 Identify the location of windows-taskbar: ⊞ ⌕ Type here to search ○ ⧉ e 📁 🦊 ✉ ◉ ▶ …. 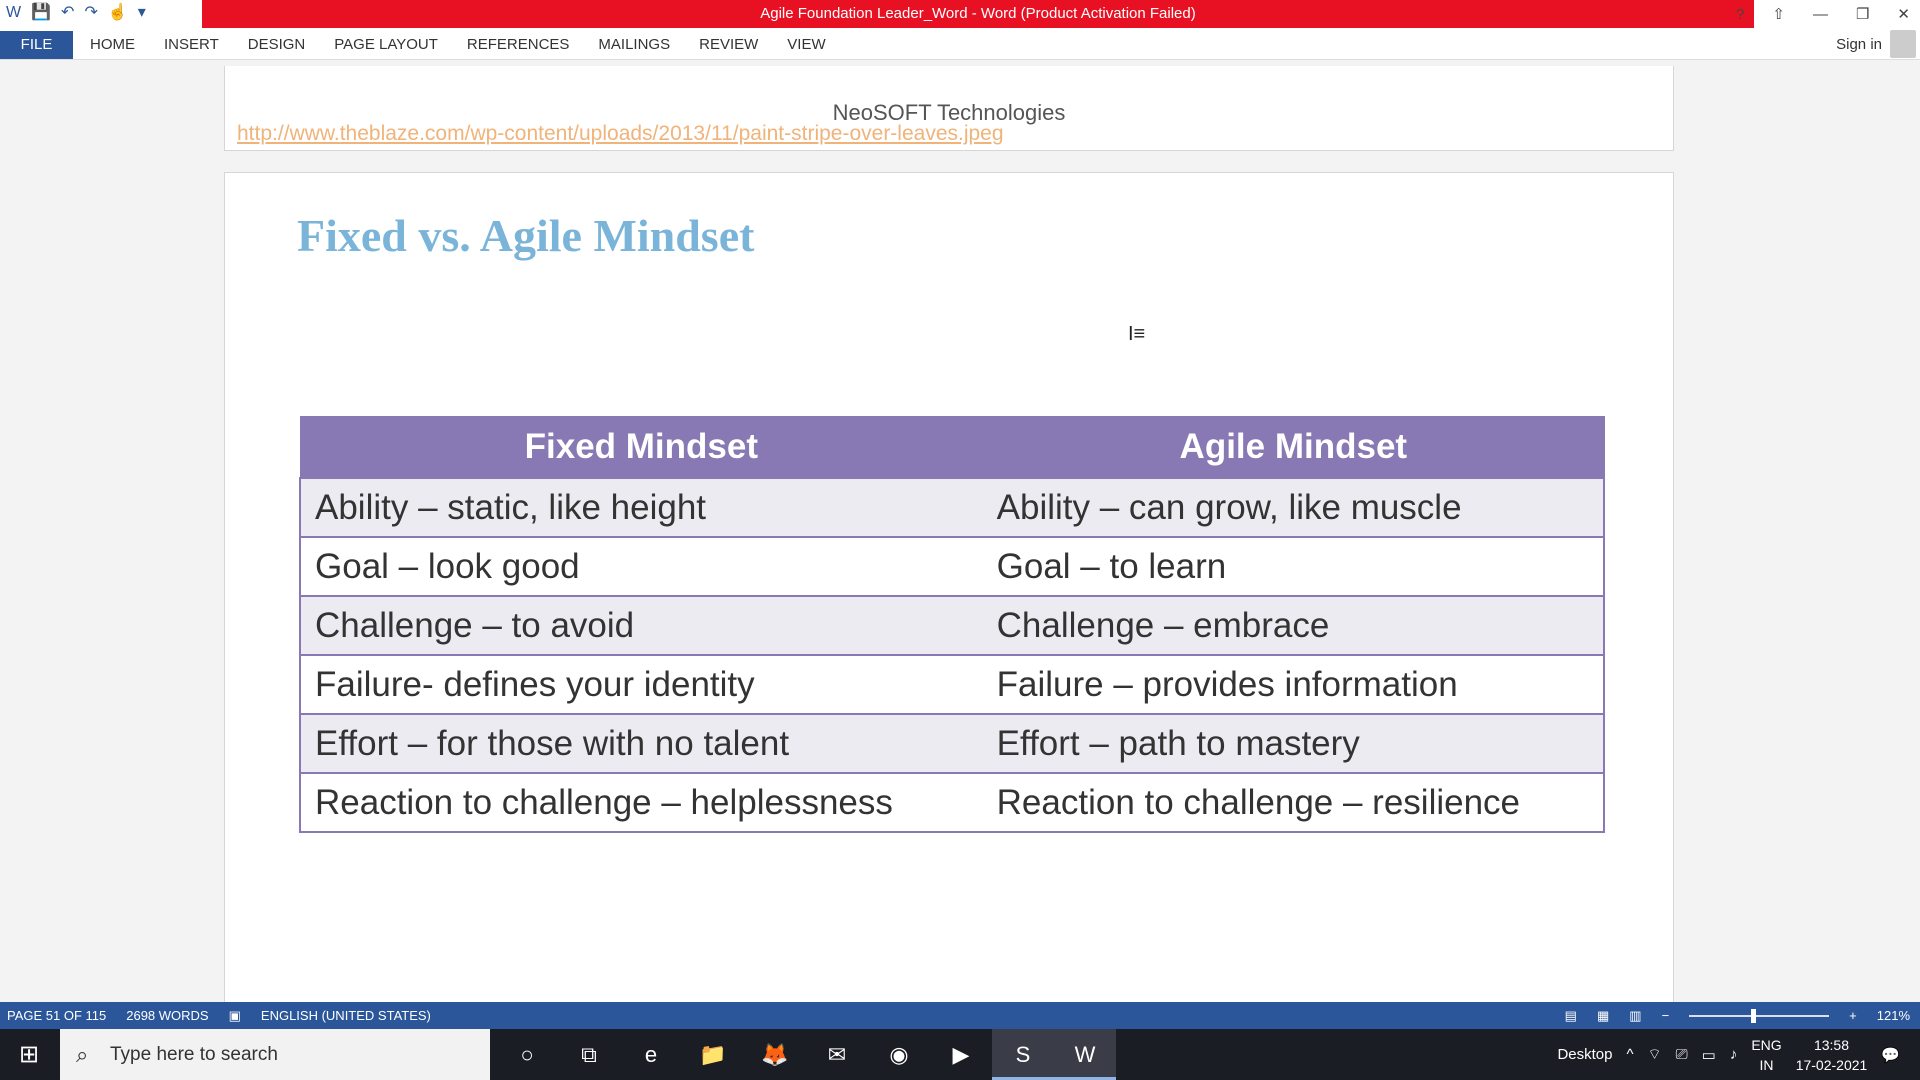
(960, 1054).